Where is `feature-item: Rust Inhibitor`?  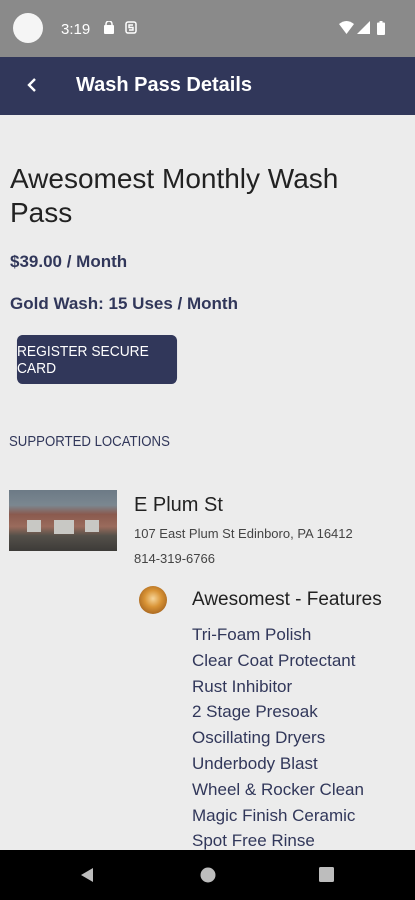 feature-item: Rust Inhibitor is located at coordinates (242, 686).